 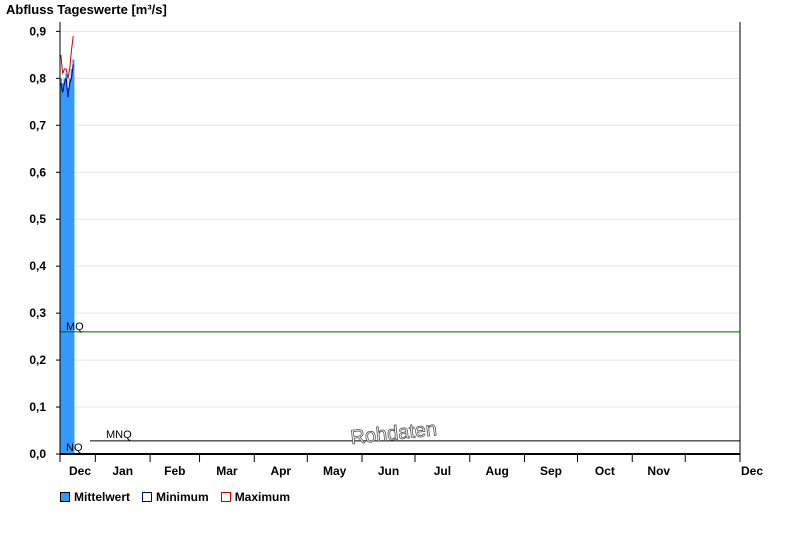 What do you see at coordinates (147, 497) in the screenshot?
I see `legend-swatch-minimum` at bounding box center [147, 497].